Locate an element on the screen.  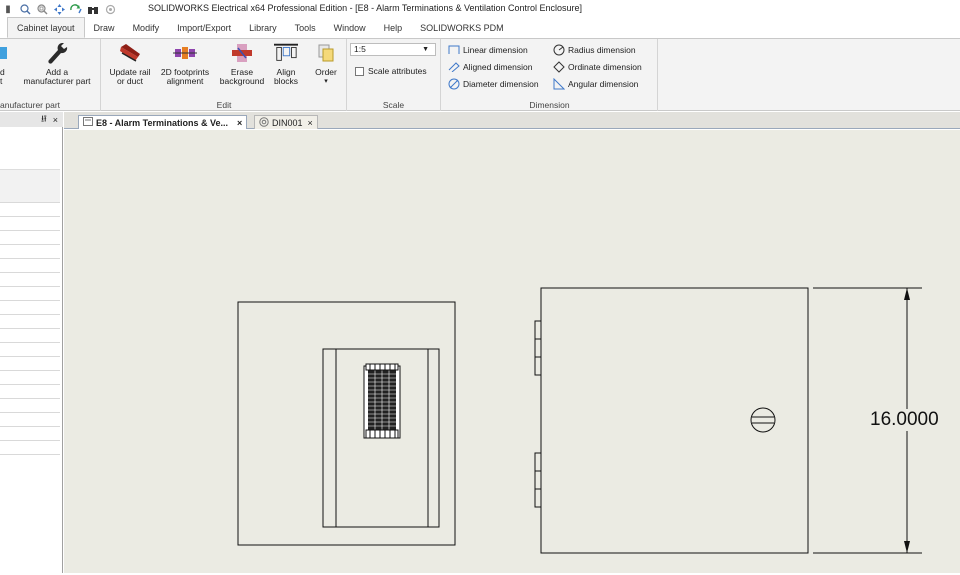
tab-din001: DIN001 × is located at coordinates (286, 122).